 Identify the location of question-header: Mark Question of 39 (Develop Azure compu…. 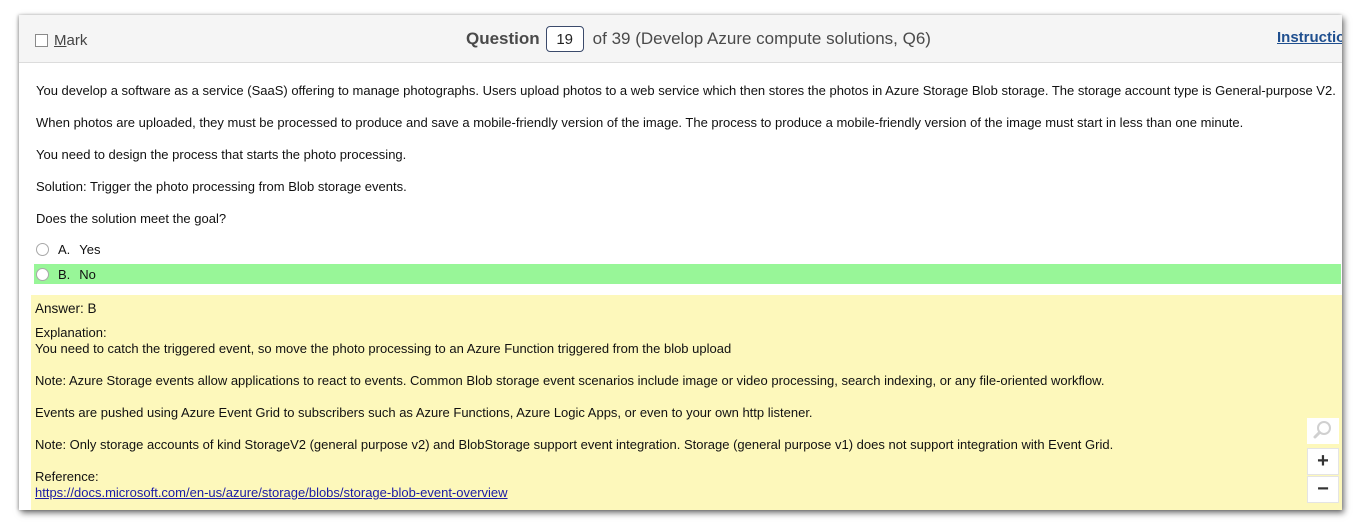
(680, 39).